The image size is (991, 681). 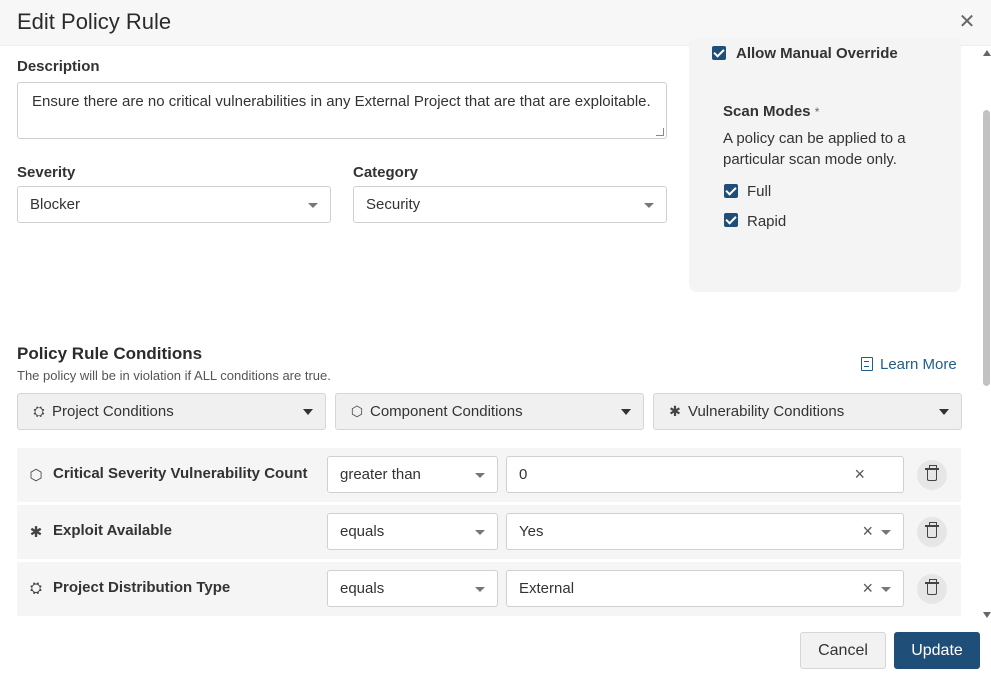 I want to click on vertical-scrollbar, so click(x=986, y=333).